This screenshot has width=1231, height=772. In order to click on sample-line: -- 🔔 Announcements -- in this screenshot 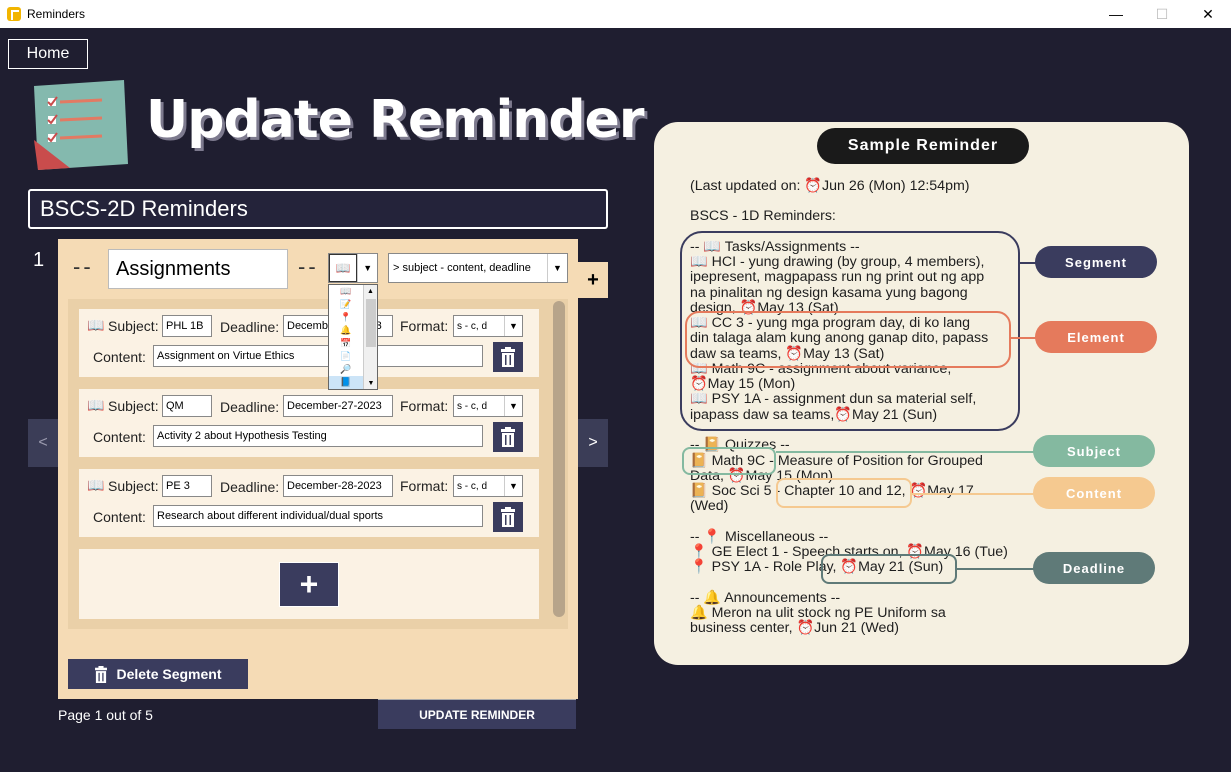, I will do `click(765, 598)`.